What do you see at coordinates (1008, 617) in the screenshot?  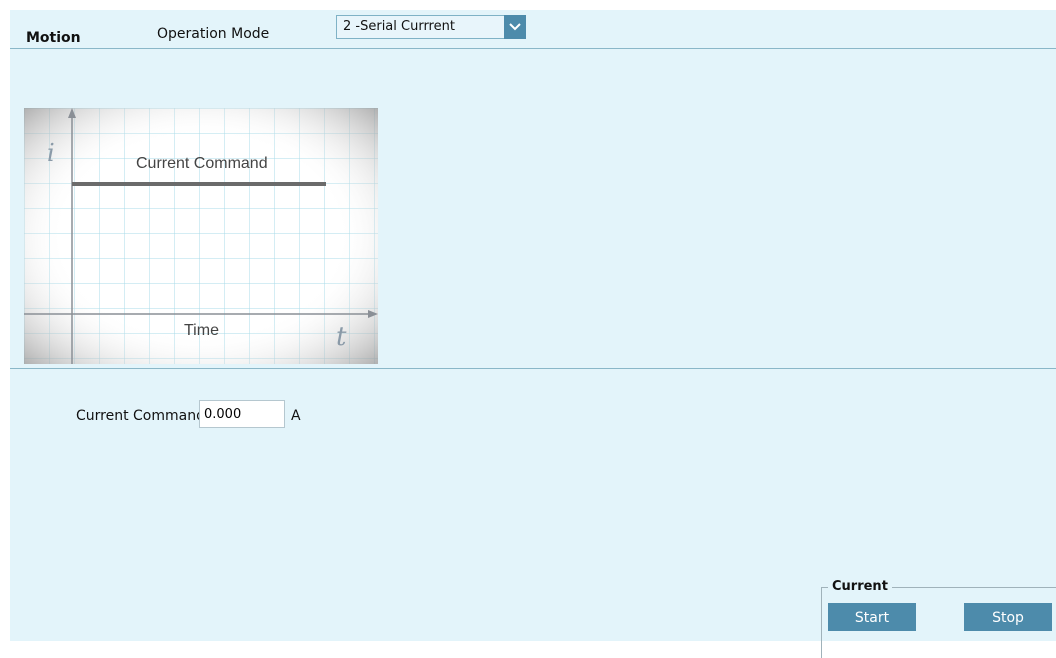 I see `stop-button: Stop` at bounding box center [1008, 617].